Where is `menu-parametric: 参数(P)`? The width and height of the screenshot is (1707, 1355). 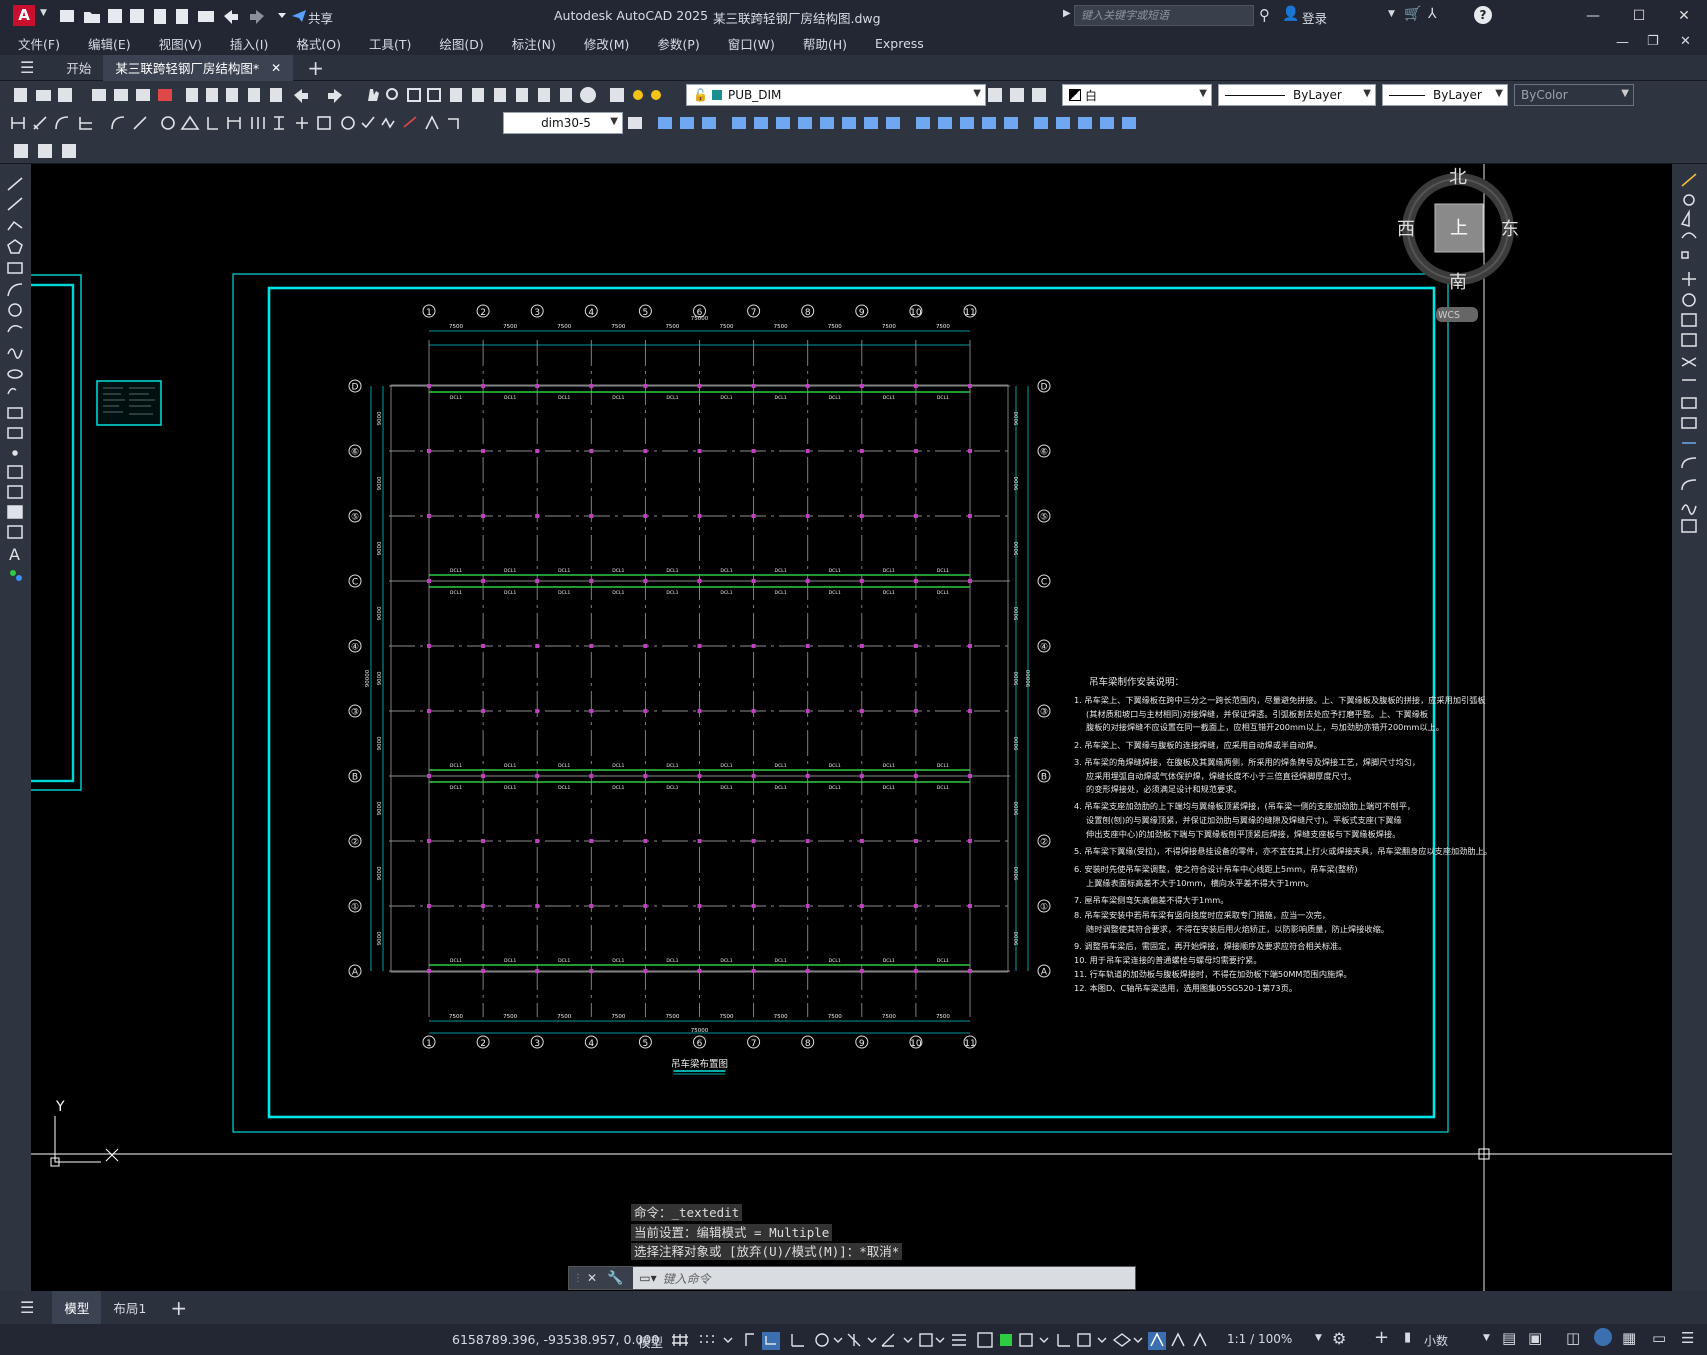 menu-parametric: 参数(P) is located at coordinates (674, 43).